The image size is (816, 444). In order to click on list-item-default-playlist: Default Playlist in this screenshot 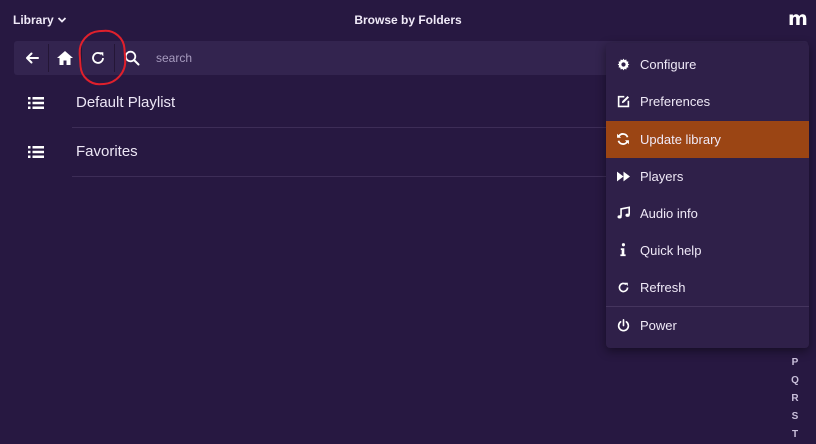, I will do `click(314, 103)`.